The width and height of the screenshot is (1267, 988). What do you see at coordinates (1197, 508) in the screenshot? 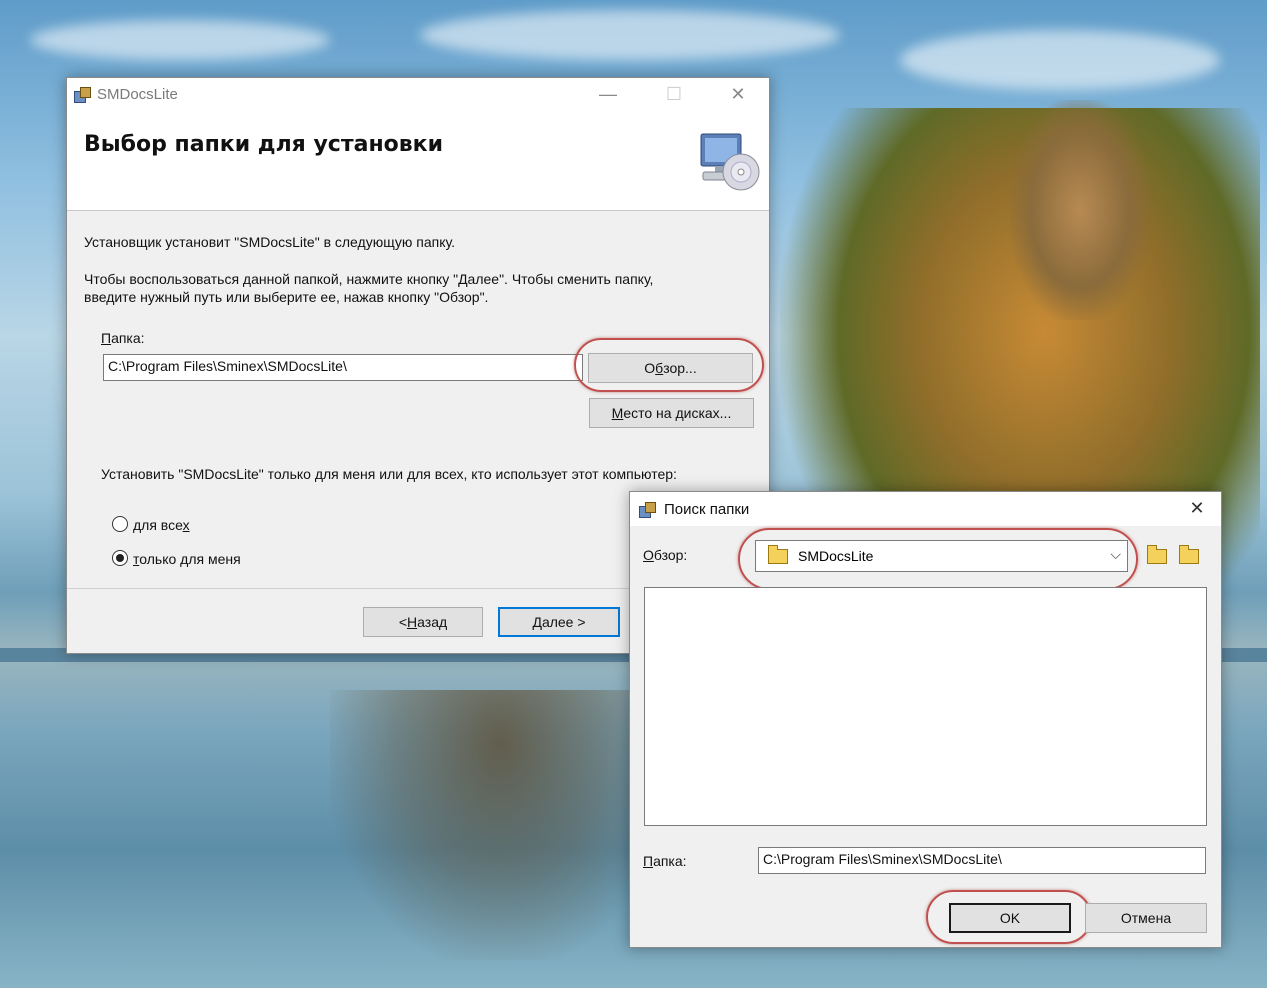
I see `browse-close-button: ✕` at bounding box center [1197, 508].